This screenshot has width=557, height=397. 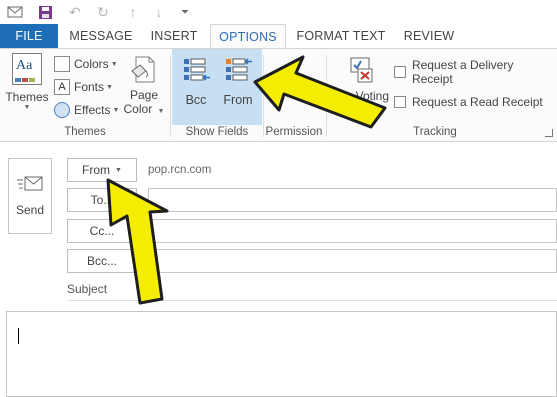 What do you see at coordinates (137, 241) in the screenshot?
I see `annotation-arrow-from` at bounding box center [137, 241].